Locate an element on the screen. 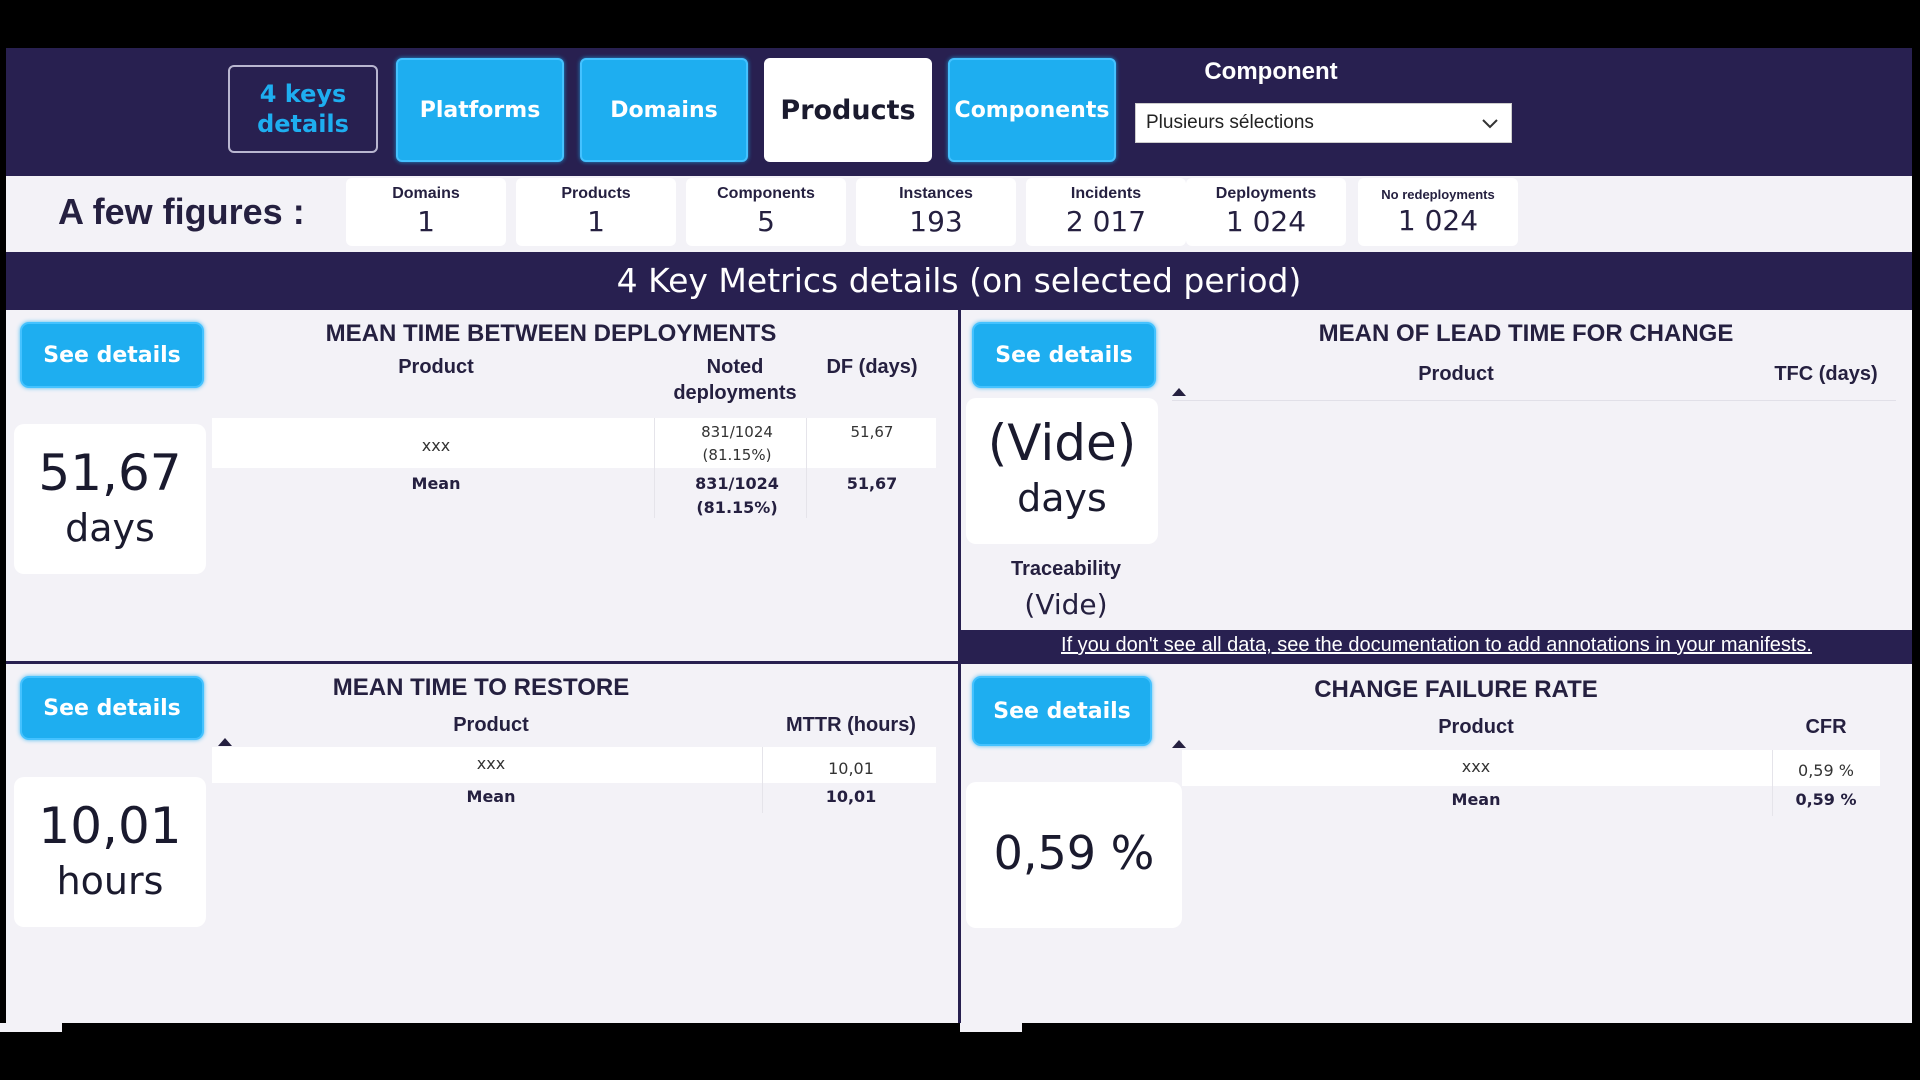 The height and width of the screenshot is (1080, 1920). nav-components-label: Components is located at coordinates (1032, 110).